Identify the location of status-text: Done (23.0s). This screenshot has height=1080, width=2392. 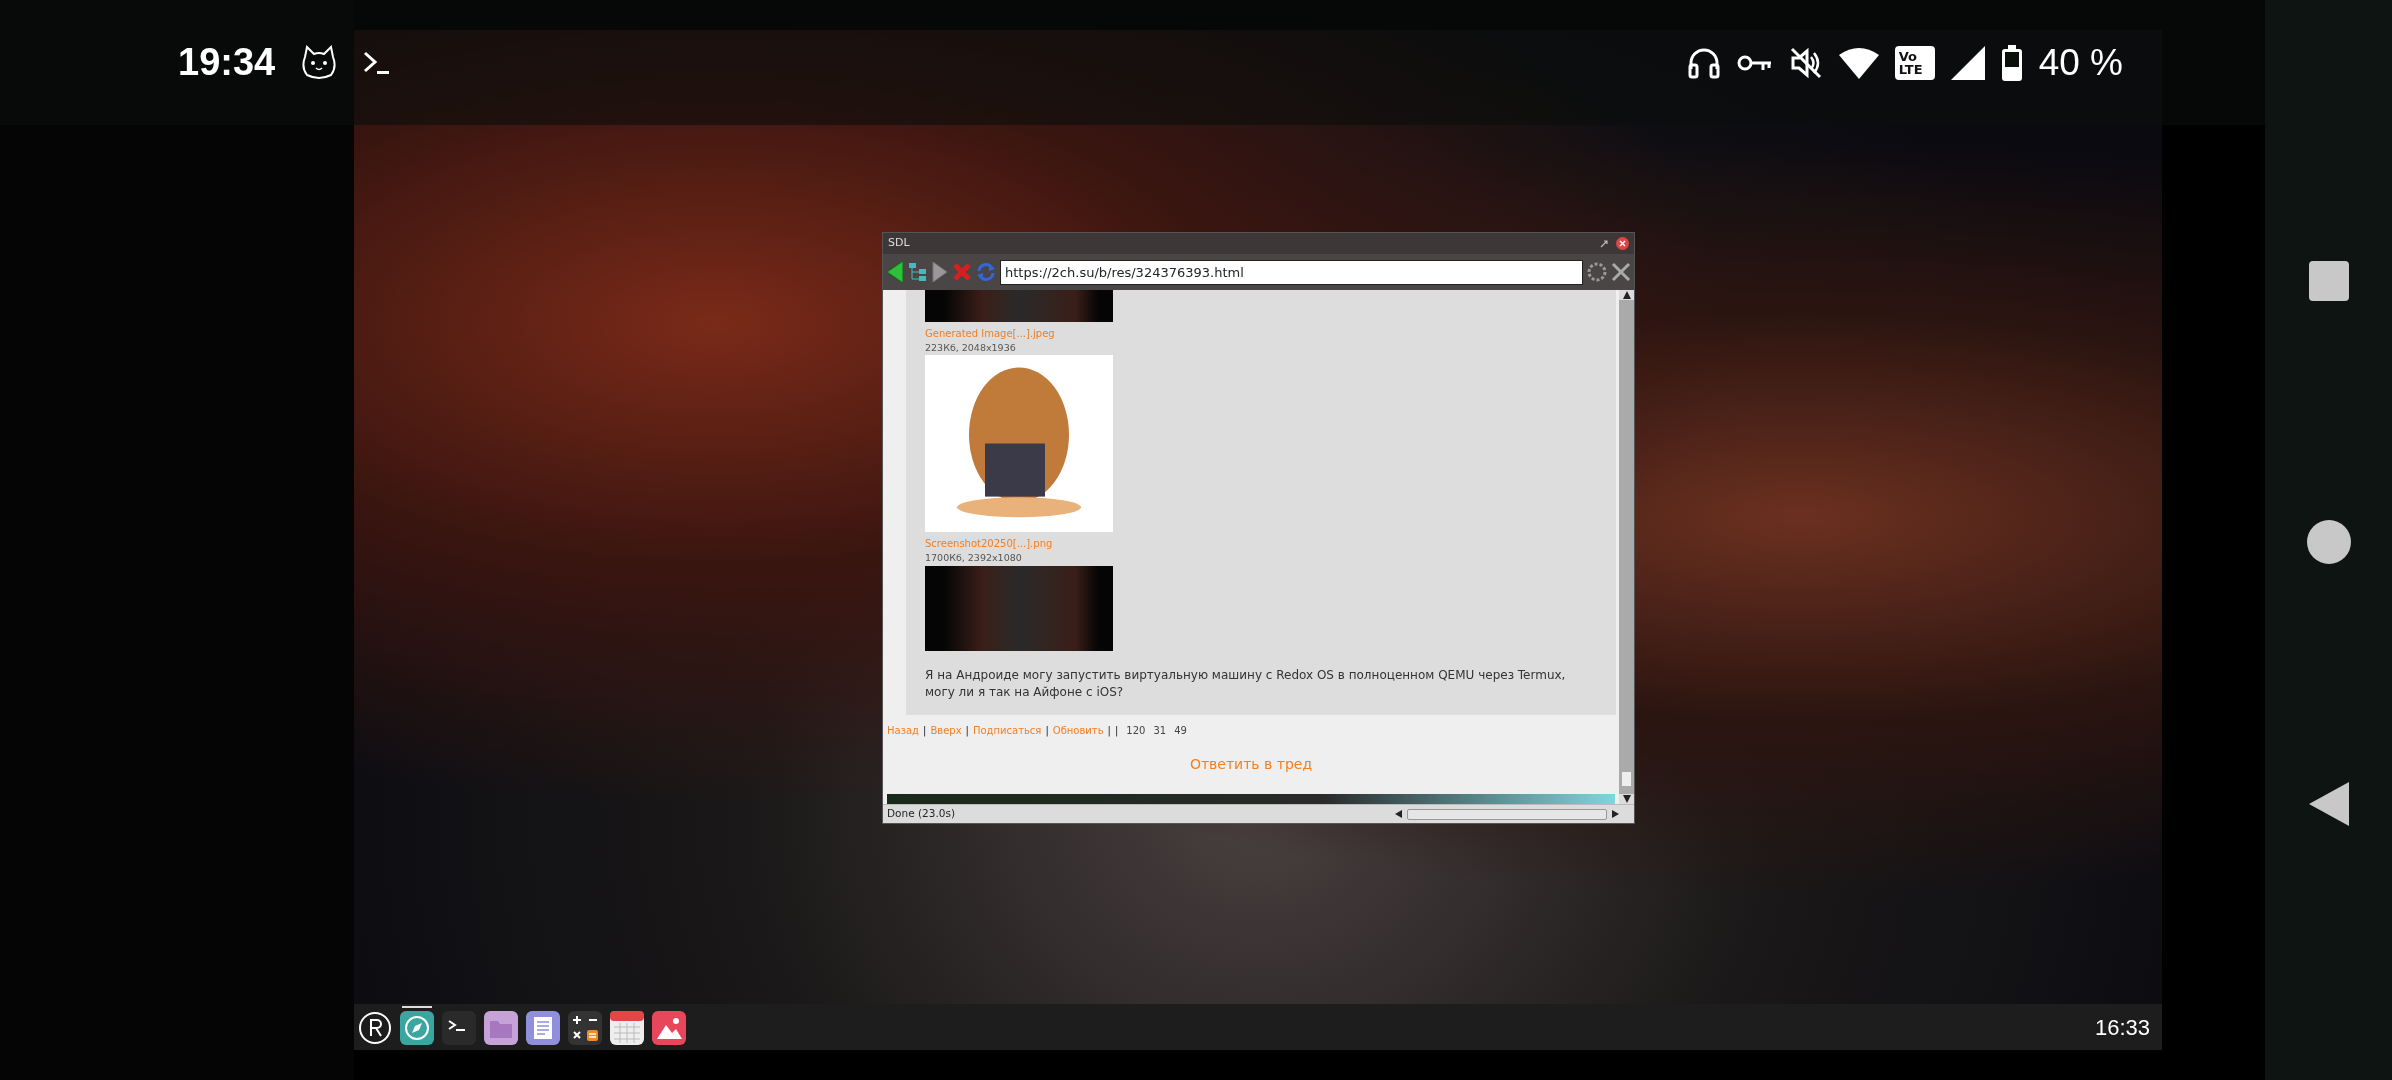
(921, 814).